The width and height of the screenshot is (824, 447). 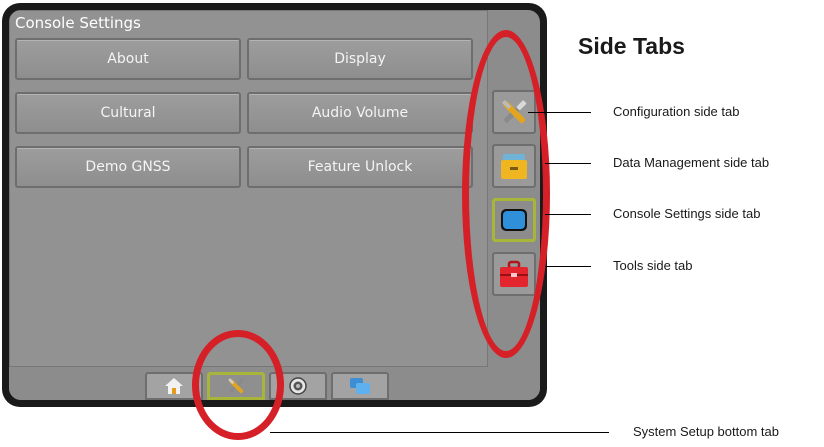 What do you see at coordinates (360, 167) in the screenshot?
I see `feature-unlock-button: Feature Unlock` at bounding box center [360, 167].